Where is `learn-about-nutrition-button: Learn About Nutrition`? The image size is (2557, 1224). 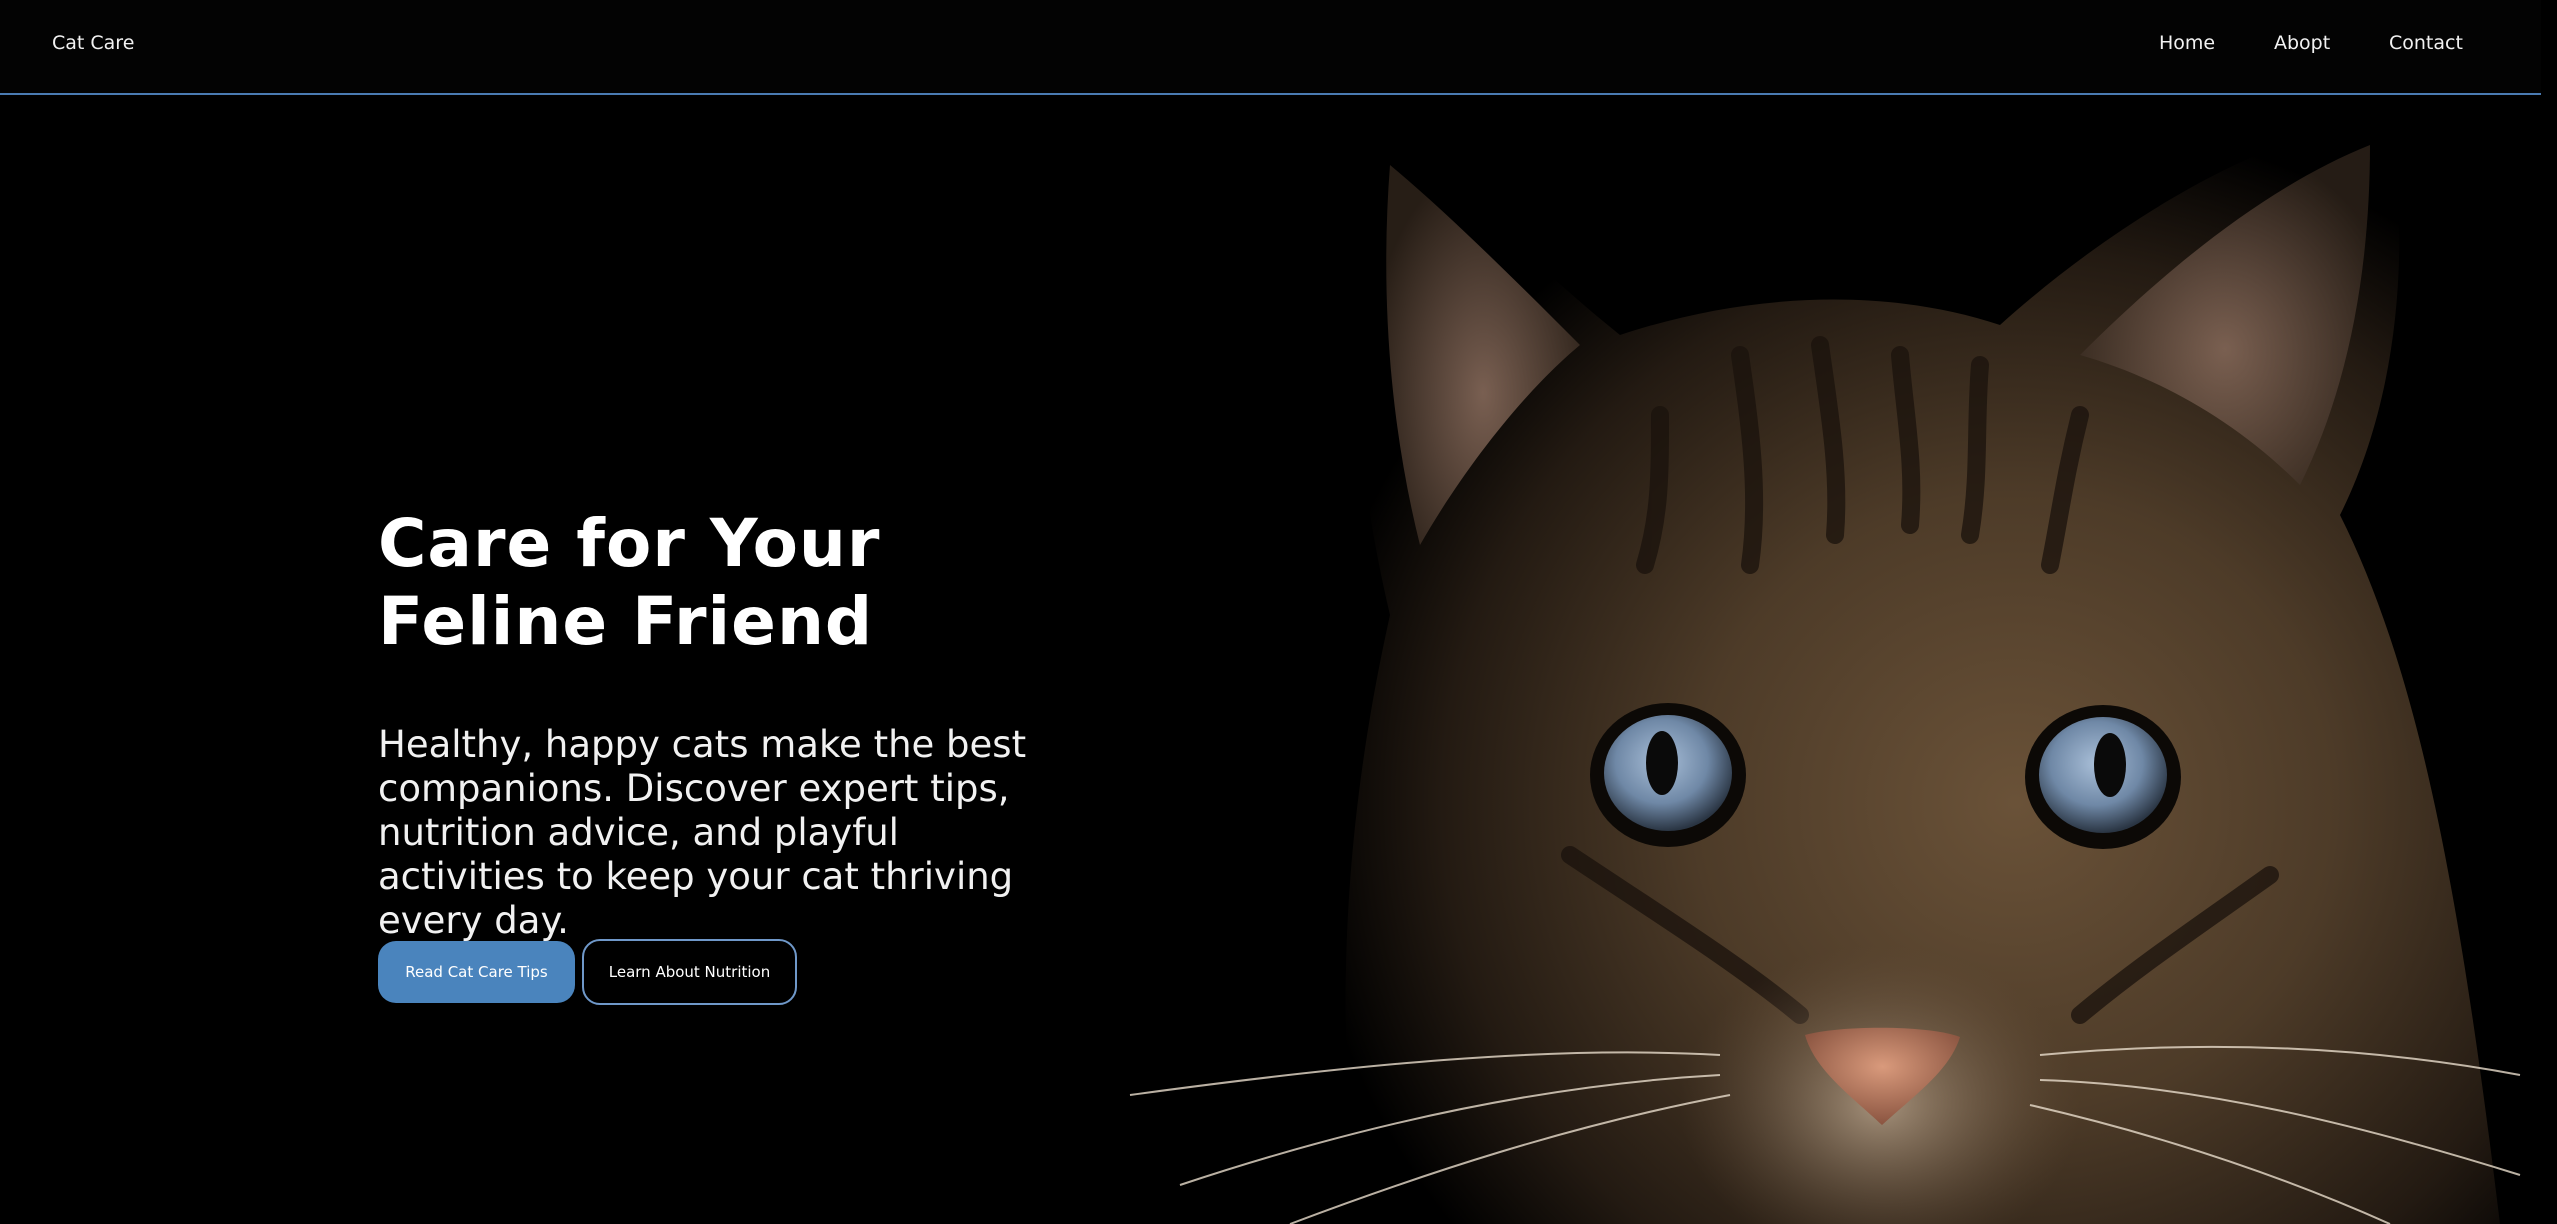 learn-about-nutrition-button: Learn About Nutrition is located at coordinates (689, 972).